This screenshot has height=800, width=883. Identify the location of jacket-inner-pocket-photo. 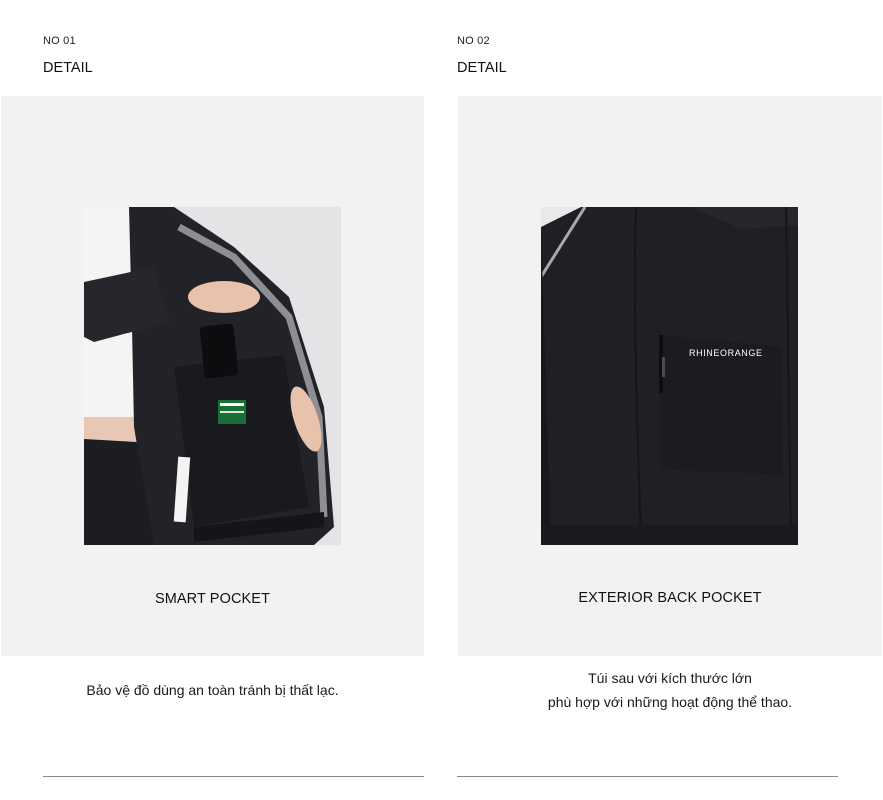
(212, 376).